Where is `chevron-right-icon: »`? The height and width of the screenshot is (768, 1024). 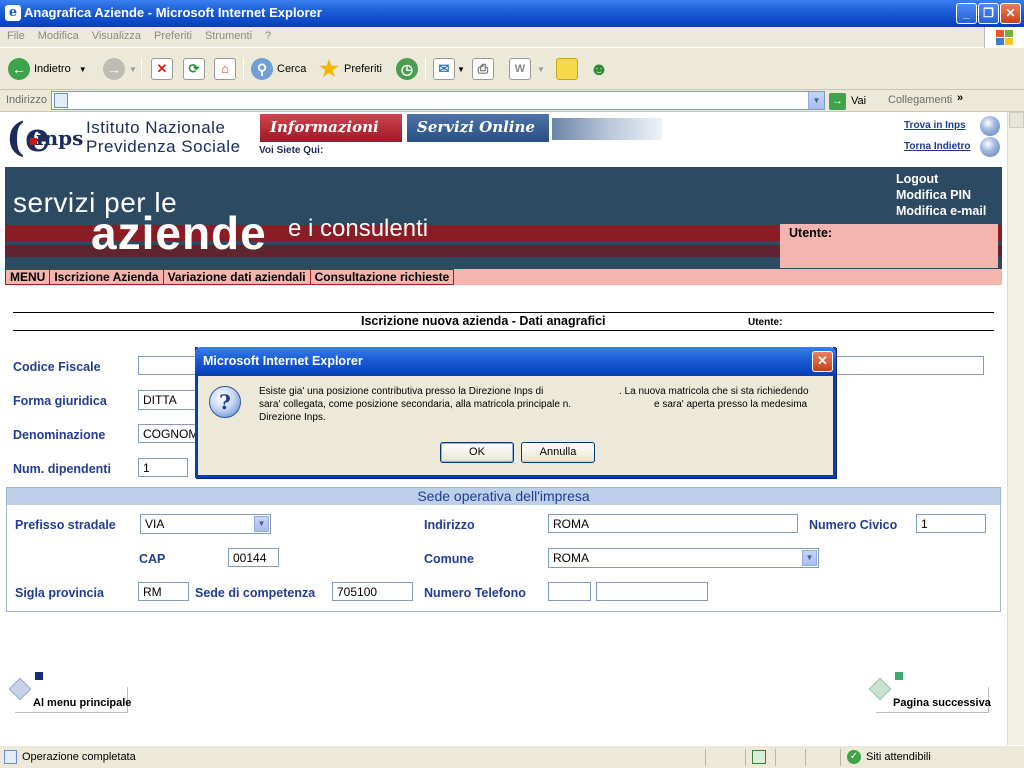
chevron-right-icon: » is located at coordinates (960, 98).